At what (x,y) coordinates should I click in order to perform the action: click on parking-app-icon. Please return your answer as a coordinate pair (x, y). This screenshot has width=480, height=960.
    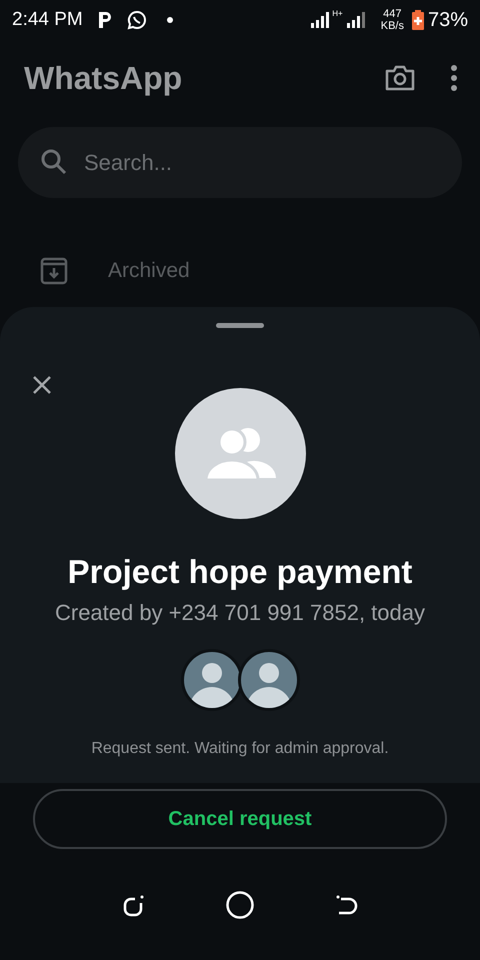
    Looking at the image, I should click on (104, 20).